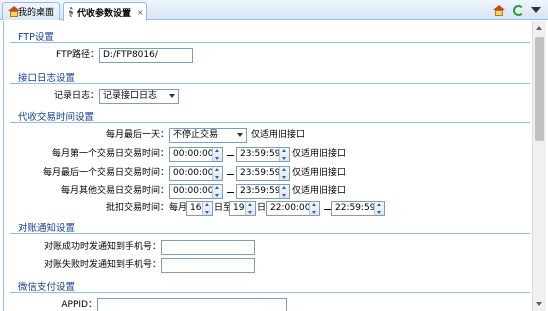  Describe the element at coordinates (178, 208) in the screenshot. I see `batch-month-text: 每月` at that location.